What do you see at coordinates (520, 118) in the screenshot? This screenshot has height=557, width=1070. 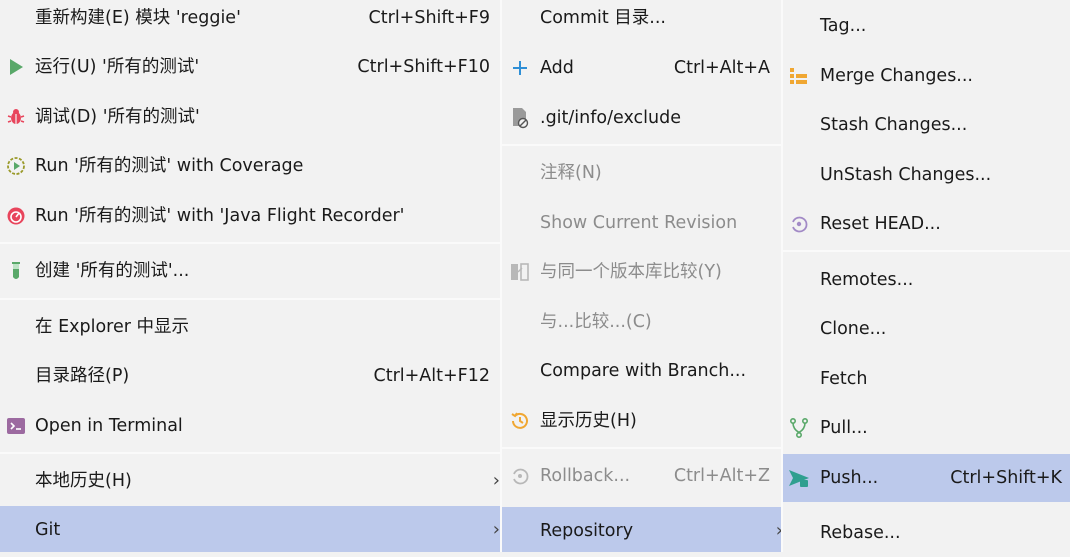 I see `ignore-file-icon` at bounding box center [520, 118].